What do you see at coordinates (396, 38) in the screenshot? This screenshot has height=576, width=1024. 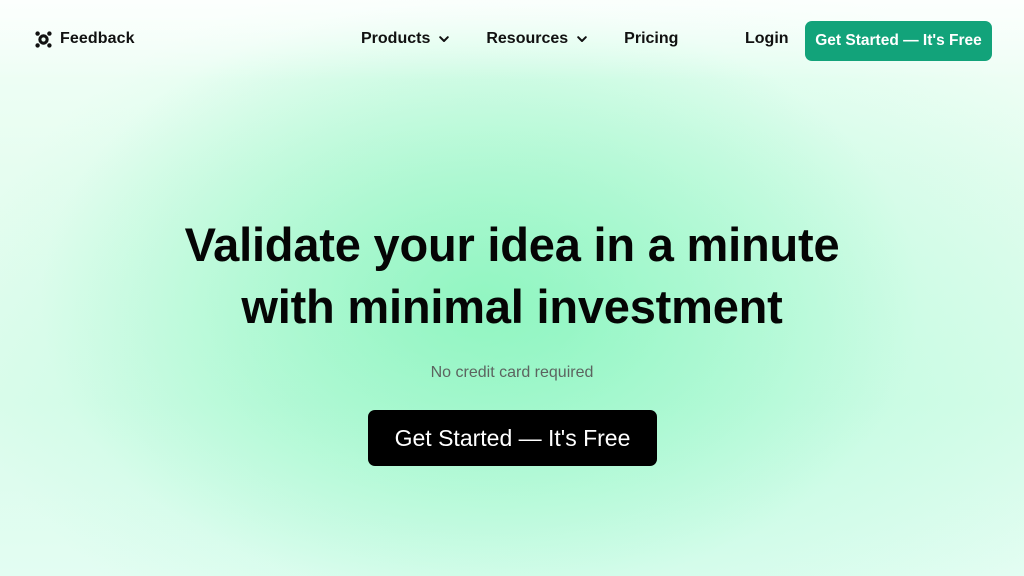 I see `nav-item-label: Products` at bounding box center [396, 38].